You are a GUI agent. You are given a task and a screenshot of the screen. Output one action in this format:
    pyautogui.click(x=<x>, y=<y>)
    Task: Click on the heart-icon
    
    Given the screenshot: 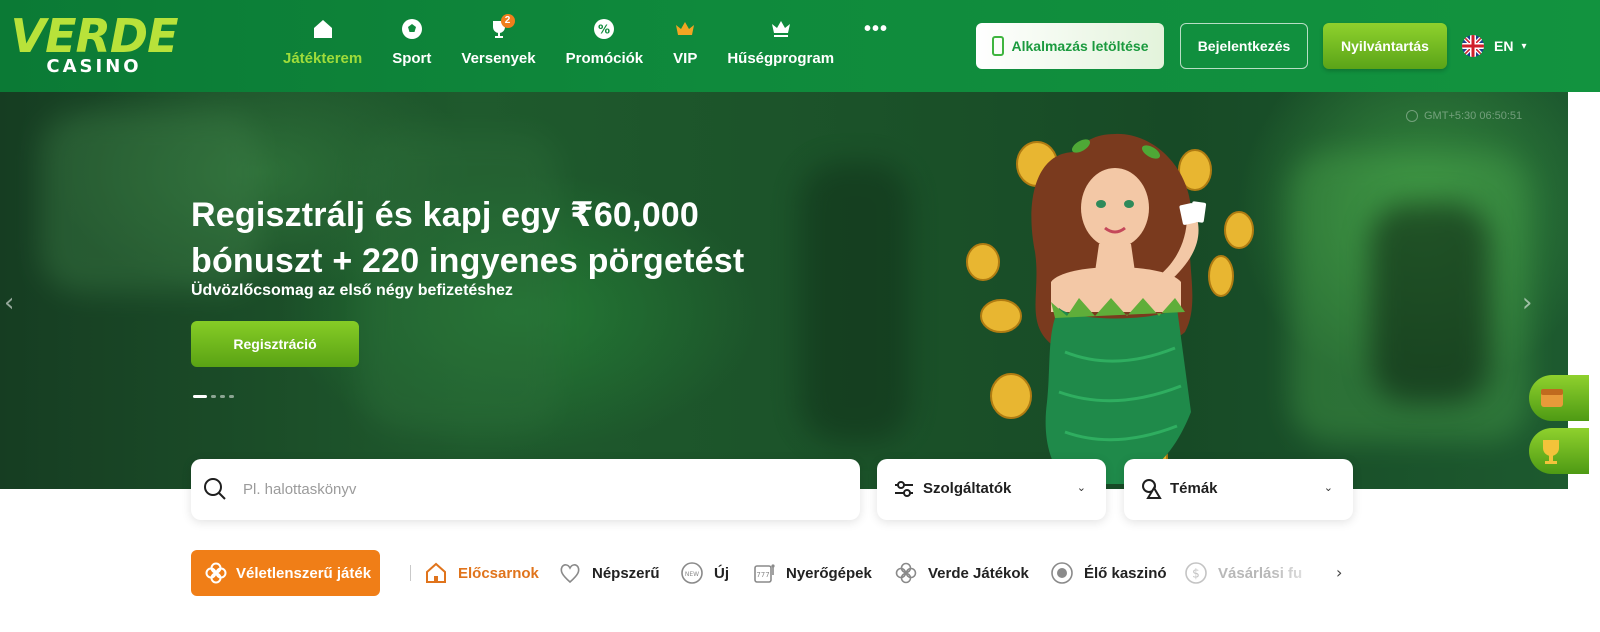 What is the action you would take?
    pyautogui.click(x=570, y=574)
    